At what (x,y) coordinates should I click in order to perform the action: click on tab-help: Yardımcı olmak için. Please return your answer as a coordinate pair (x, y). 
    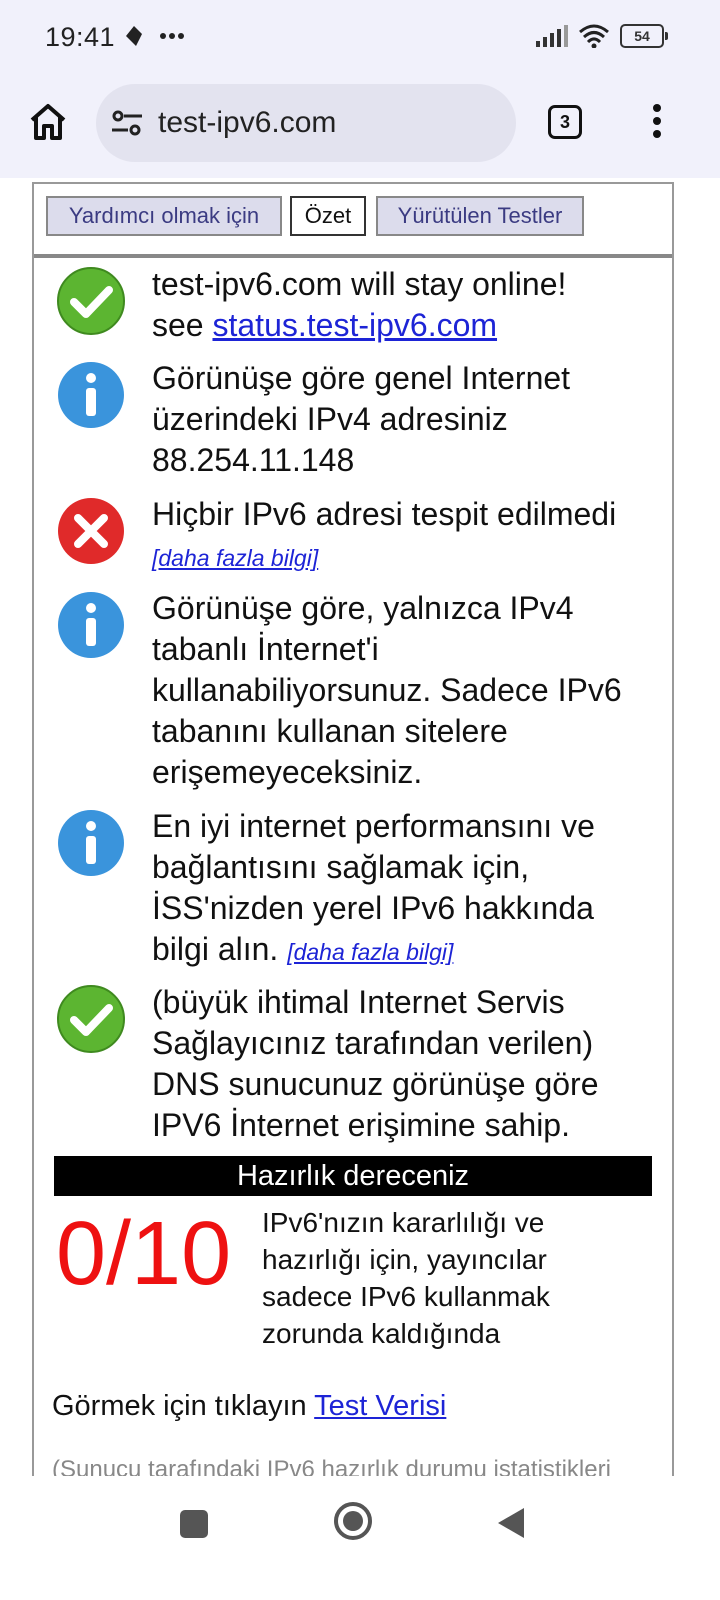
    Looking at the image, I should click on (164, 216).